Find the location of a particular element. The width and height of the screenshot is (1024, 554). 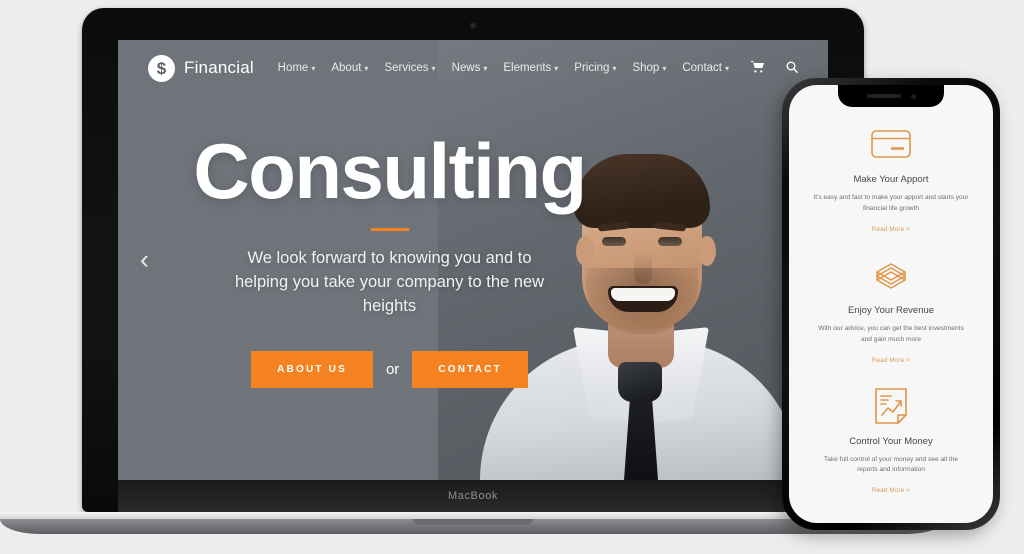

nav-label: Shop is located at coordinates (646, 68).